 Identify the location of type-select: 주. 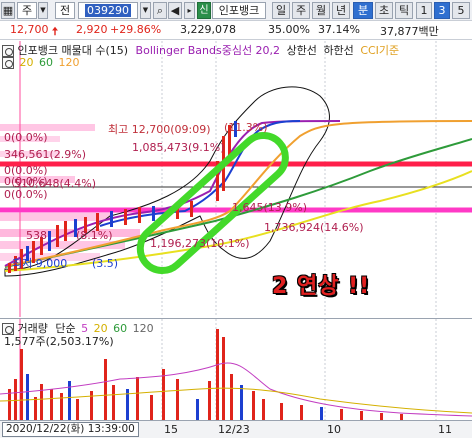
(27, 10).